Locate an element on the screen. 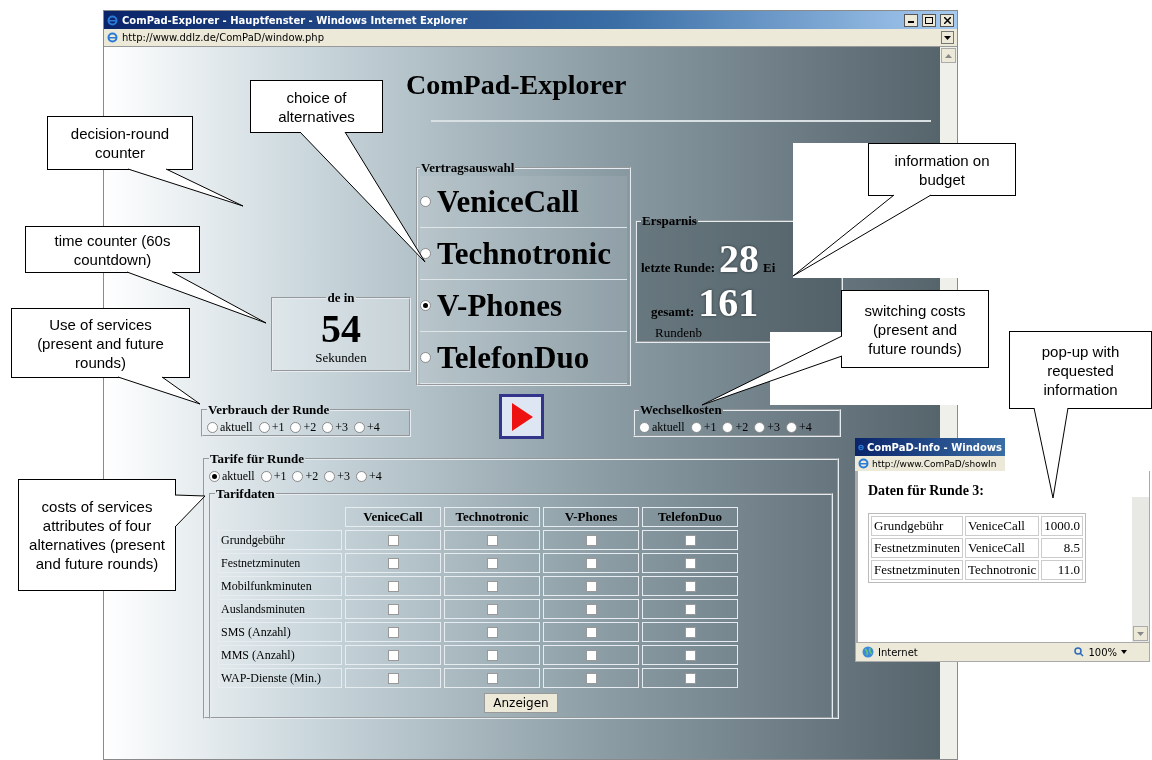  row-label: WAP-Dienste (Min.) is located at coordinates (280, 678).